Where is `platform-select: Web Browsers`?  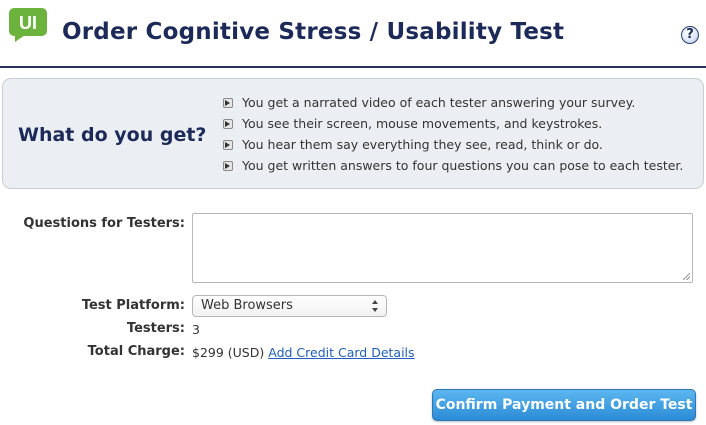 platform-select: Web Browsers is located at coordinates (289, 306).